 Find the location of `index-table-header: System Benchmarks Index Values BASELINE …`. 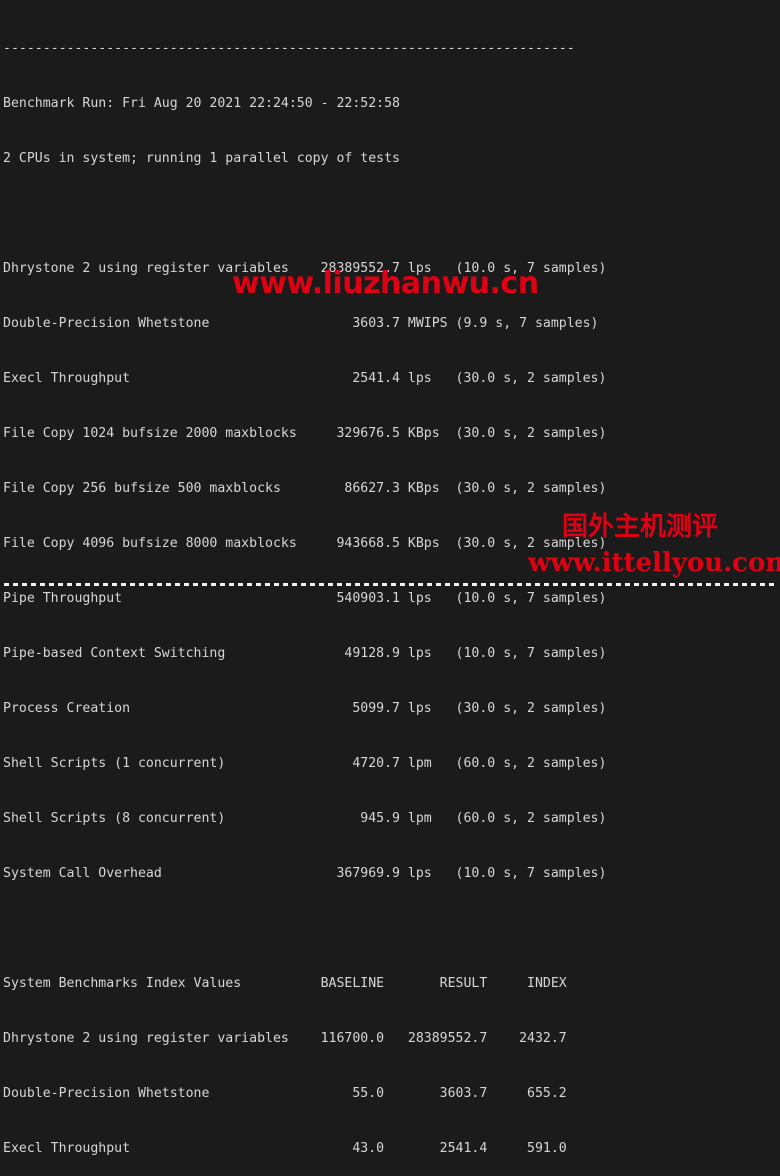

index-table-header: System Benchmarks Index Values BASELINE … is located at coordinates (285, 984).